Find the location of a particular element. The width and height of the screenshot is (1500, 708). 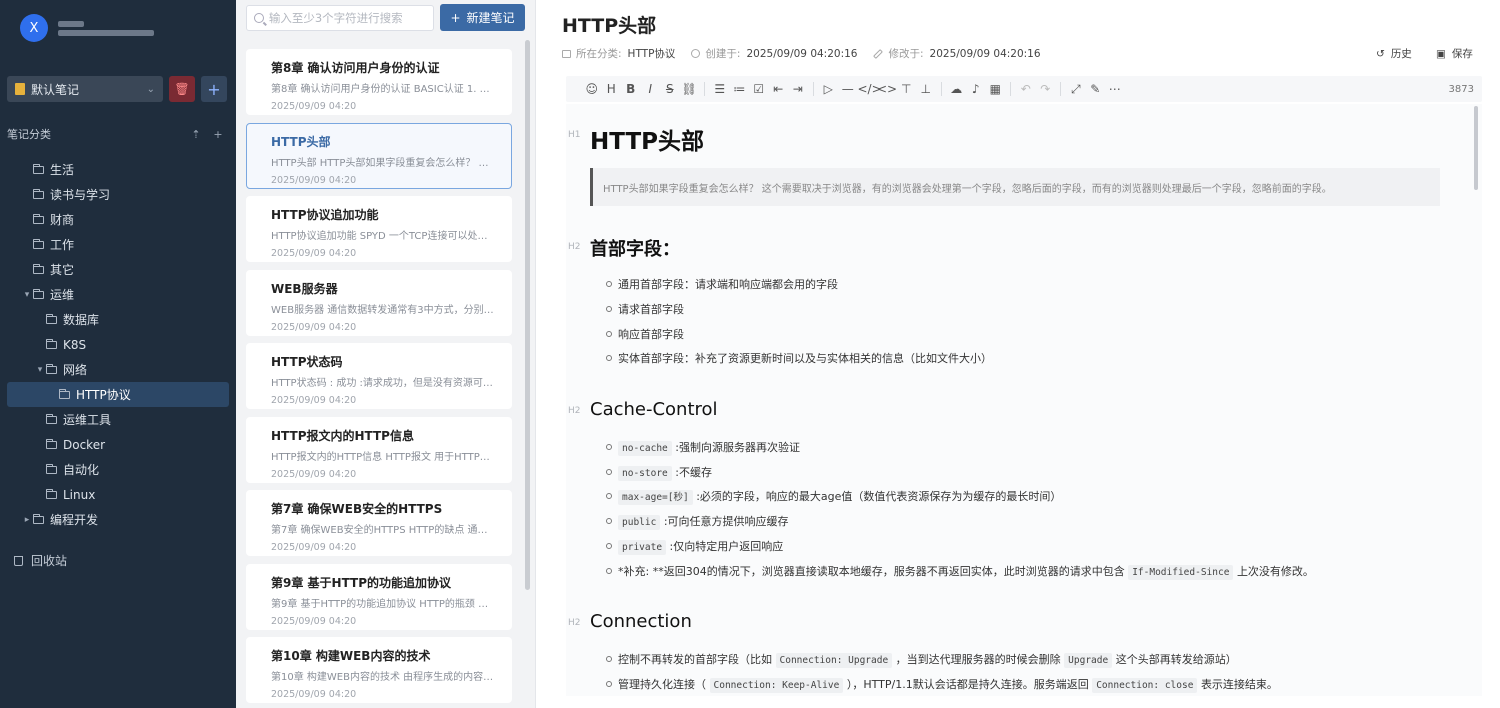

insert-before-icon: ⊤ is located at coordinates (907, 89).